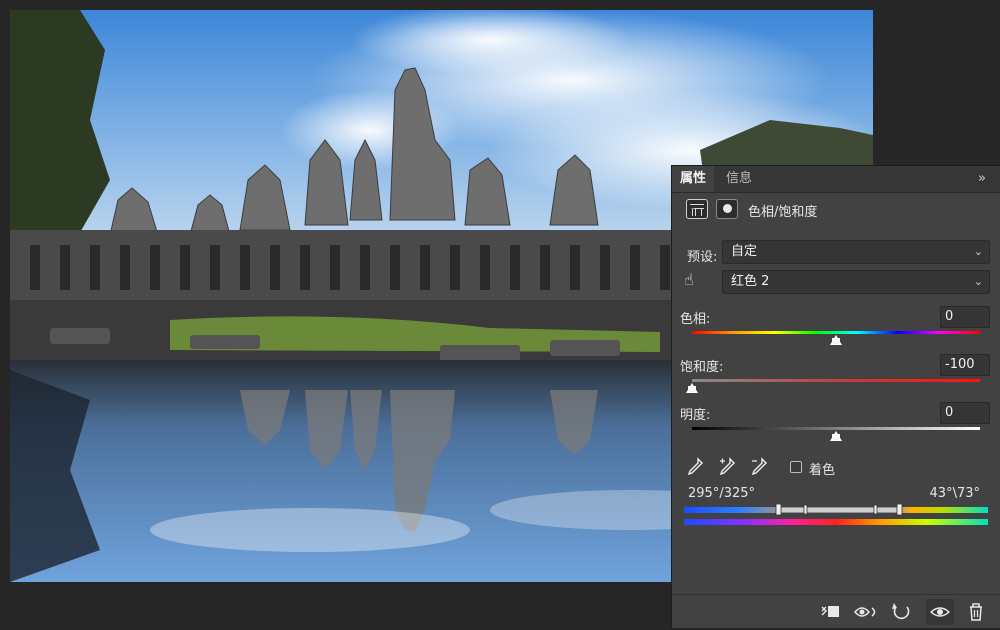 This screenshot has width=1000, height=630. What do you see at coordinates (722, 493) in the screenshot?
I see `range-left-degrees: 295°/325°` at bounding box center [722, 493].